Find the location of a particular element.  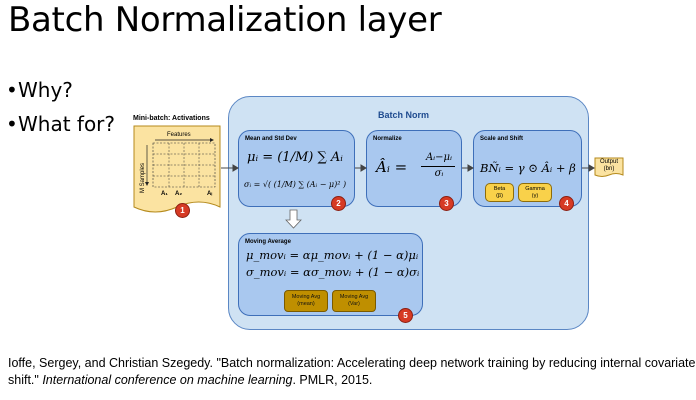

normalize-denominator: σᵢ is located at coordinates (439, 173).